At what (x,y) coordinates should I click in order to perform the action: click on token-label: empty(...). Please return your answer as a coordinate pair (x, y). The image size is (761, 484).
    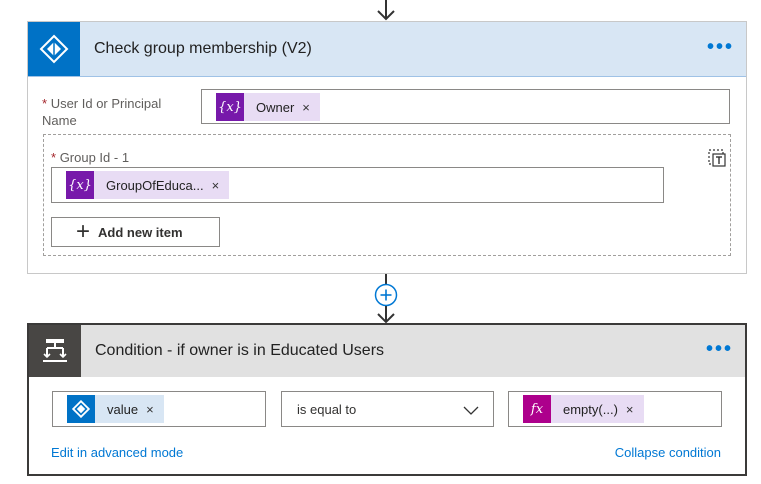
    Looking at the image, I should click on (590, 409).